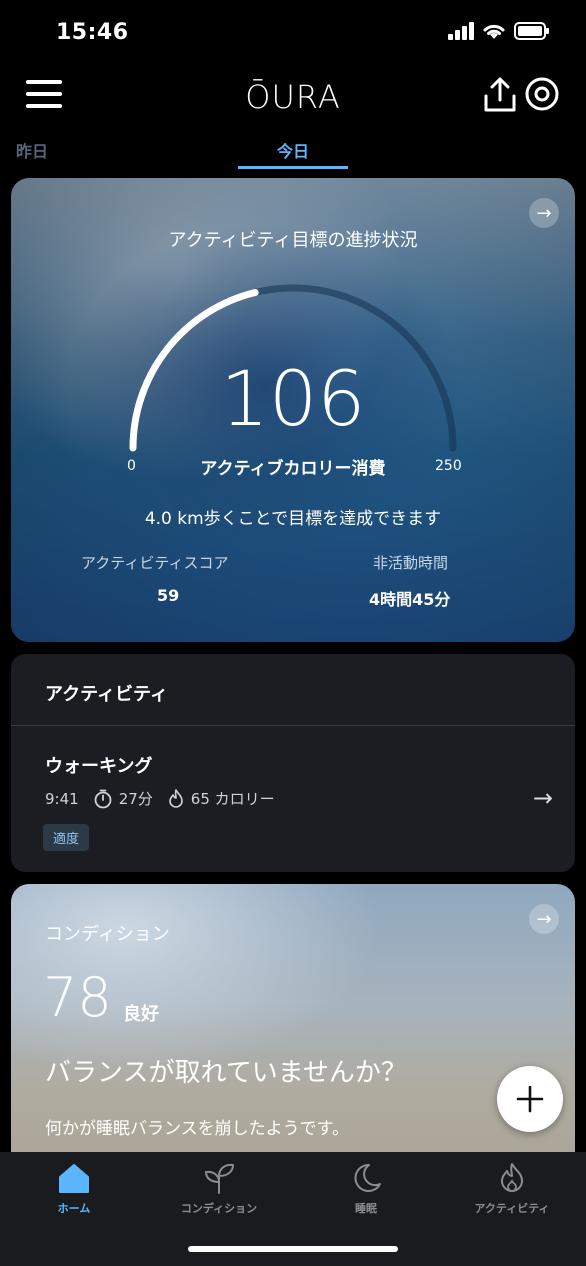  What do you see at coordinates (232, 799) in the screenshot?
I see `workout-calories: 65 カロリー` at bounding box center [232, 799].